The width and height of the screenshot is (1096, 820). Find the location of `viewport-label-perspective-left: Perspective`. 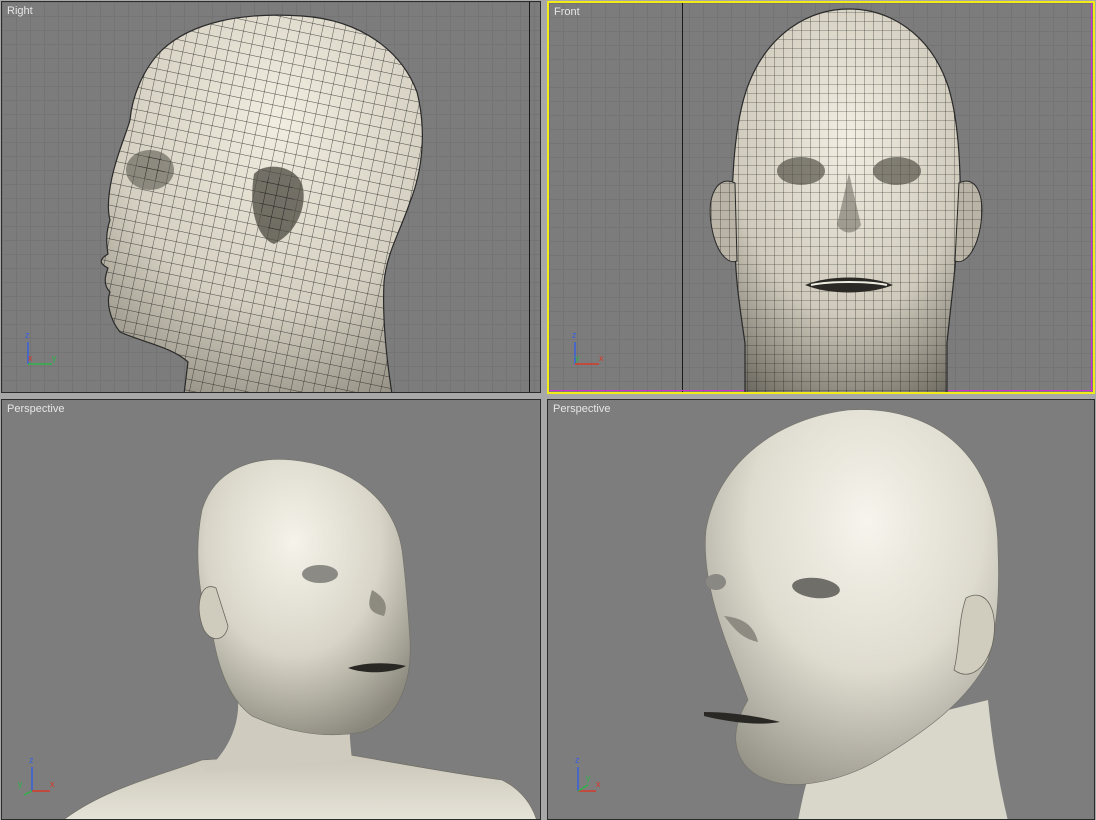

viewport-label-perspective-left: Perspective is located at coordinates (35, 409).